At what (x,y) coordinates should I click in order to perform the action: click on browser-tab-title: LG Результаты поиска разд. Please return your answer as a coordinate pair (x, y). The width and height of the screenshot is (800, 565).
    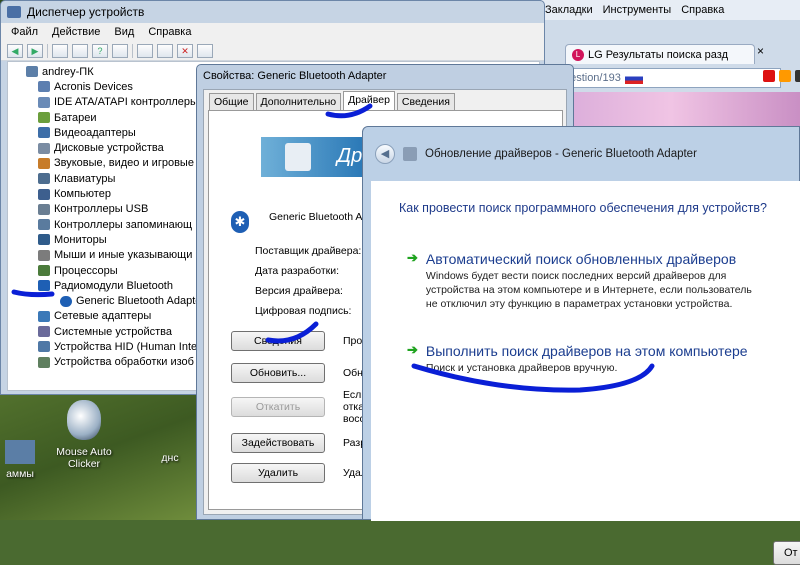
    Looking at the image, I should click on (658, 54).